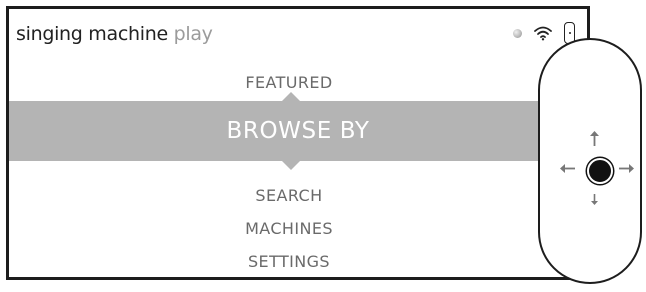 The height and width of the screenshot is (292, 646). Describe the element at coordinates (567, 168) in the screenshot. I see `arrow-left-icon` at that location.